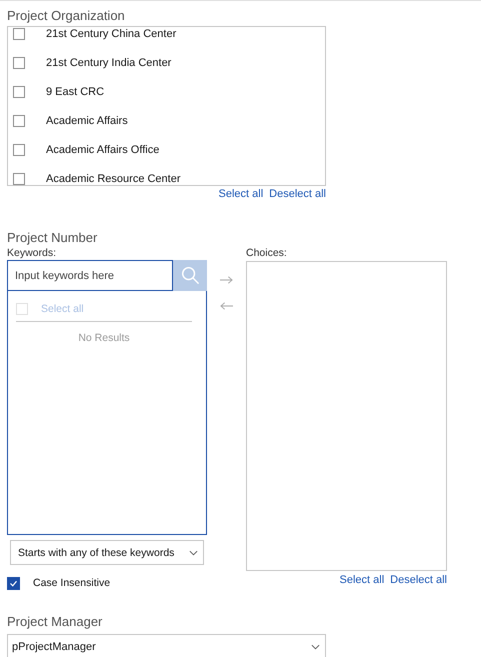 This screenshot has width=481, height=657. I want to click on search-icon, so click(190, 275).